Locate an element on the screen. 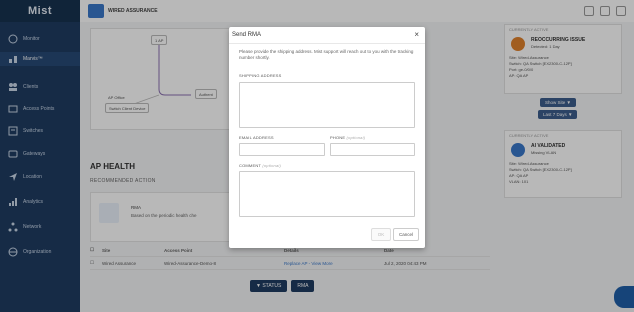  cancel-button: Cancel is located at coordinates (406, 234).